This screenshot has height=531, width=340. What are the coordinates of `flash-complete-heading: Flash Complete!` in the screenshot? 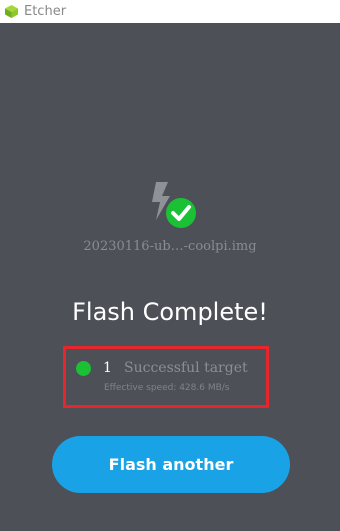 It's located at (170, 312).